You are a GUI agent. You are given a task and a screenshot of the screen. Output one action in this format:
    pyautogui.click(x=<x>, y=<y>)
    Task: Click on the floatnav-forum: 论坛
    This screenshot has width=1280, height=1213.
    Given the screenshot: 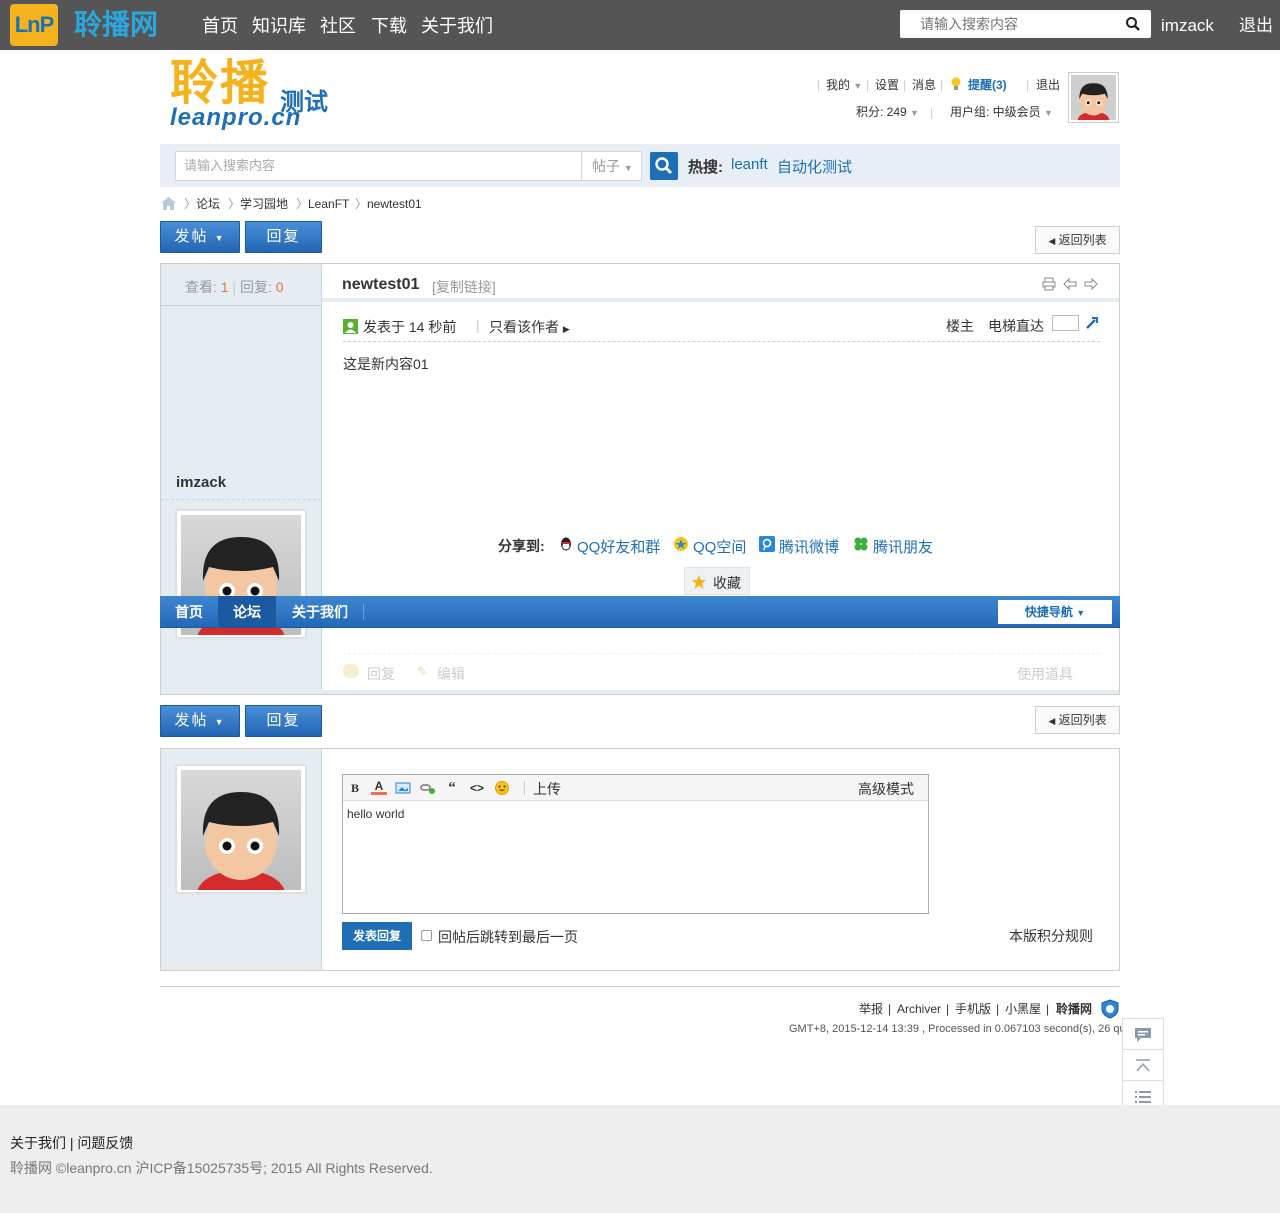 What is the action you would take?
    pyautogui.click(x=247, y=612)
    